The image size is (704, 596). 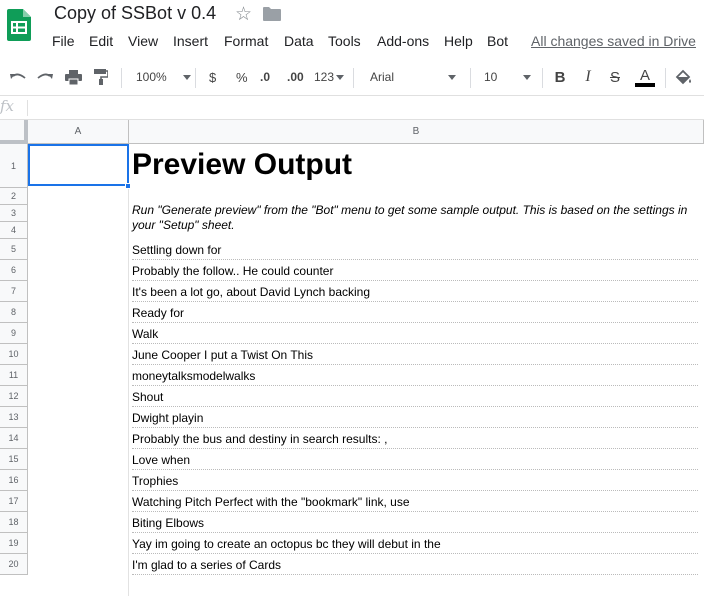 What do you see at coordinates (415, 354) in the screenshot?
I see `output-row: June Cooper I put a Twist On This` at bounding box center [415, 354].